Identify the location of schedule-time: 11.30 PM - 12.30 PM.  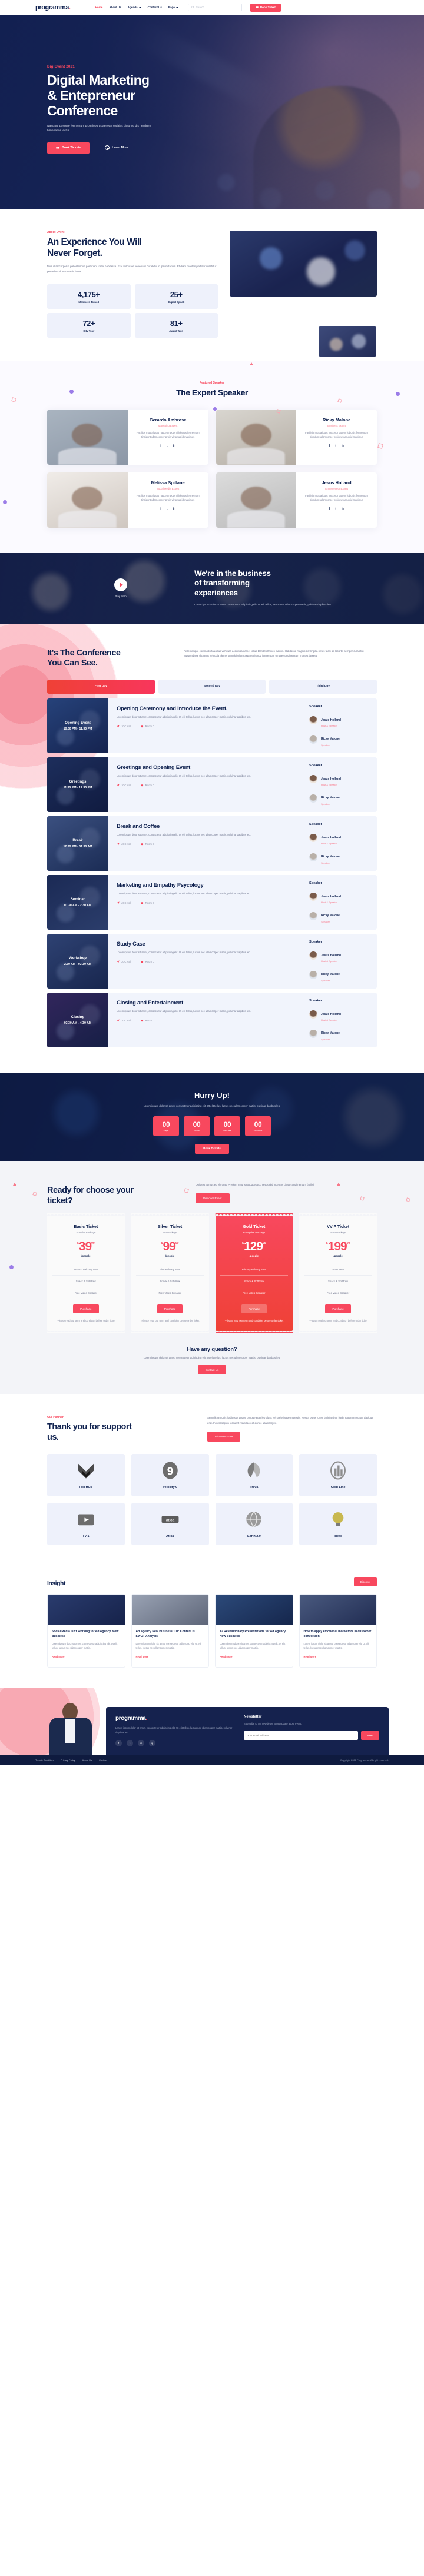
(77, 788).